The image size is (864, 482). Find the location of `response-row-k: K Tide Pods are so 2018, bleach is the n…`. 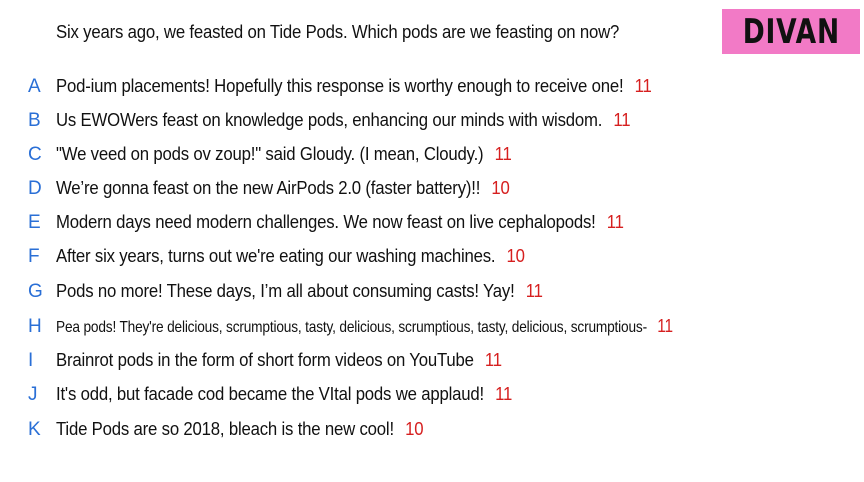

response-row-k: K Tide Pods are so 2018, bleach is the n… is located at coordinates (432, 432).